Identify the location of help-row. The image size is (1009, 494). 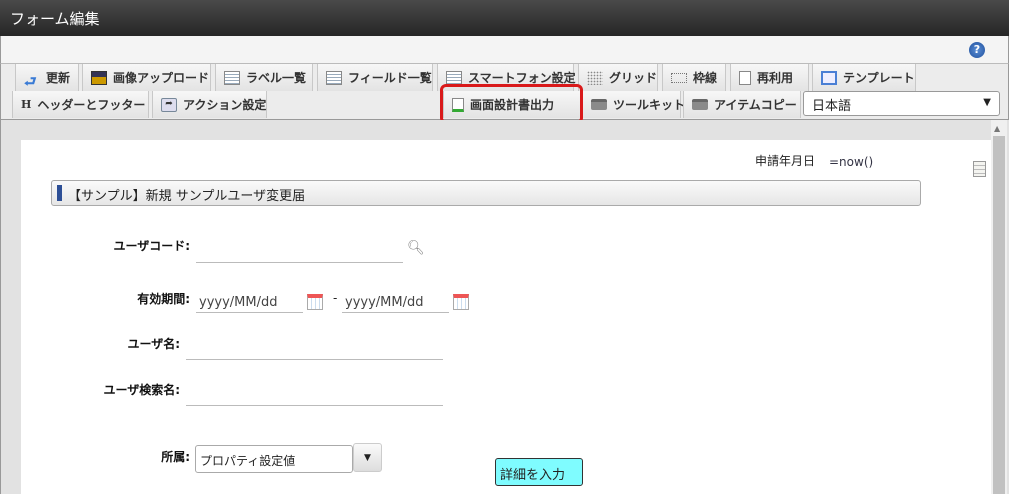
(504, 49).